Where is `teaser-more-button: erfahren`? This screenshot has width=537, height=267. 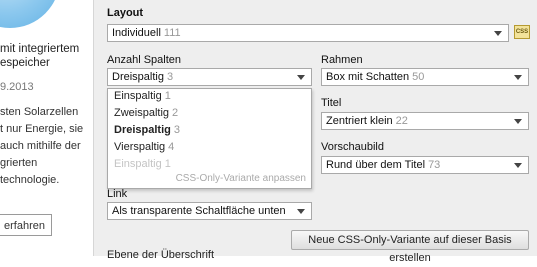 teaser-more-button: erfahren is located at coordinates (26, 225).